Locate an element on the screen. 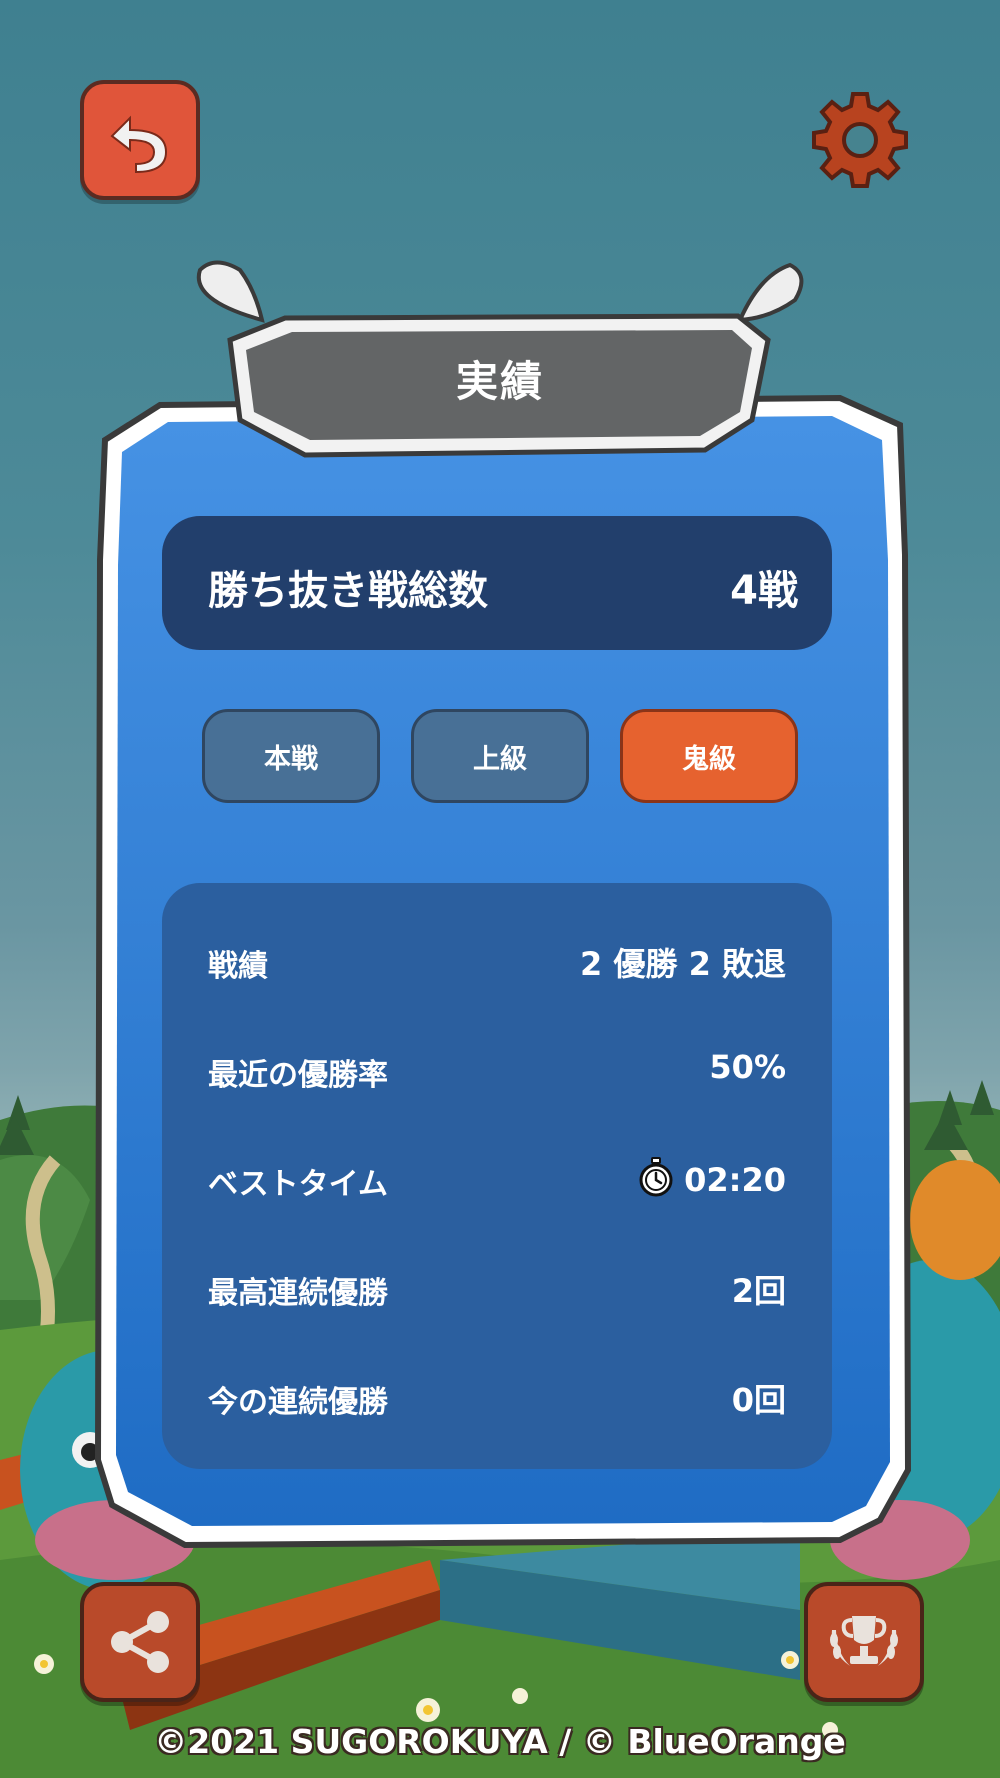 This screenshot has width=1000, height=1778. total-tournaments-value: 4戦 is located at coordinates (764, 591).